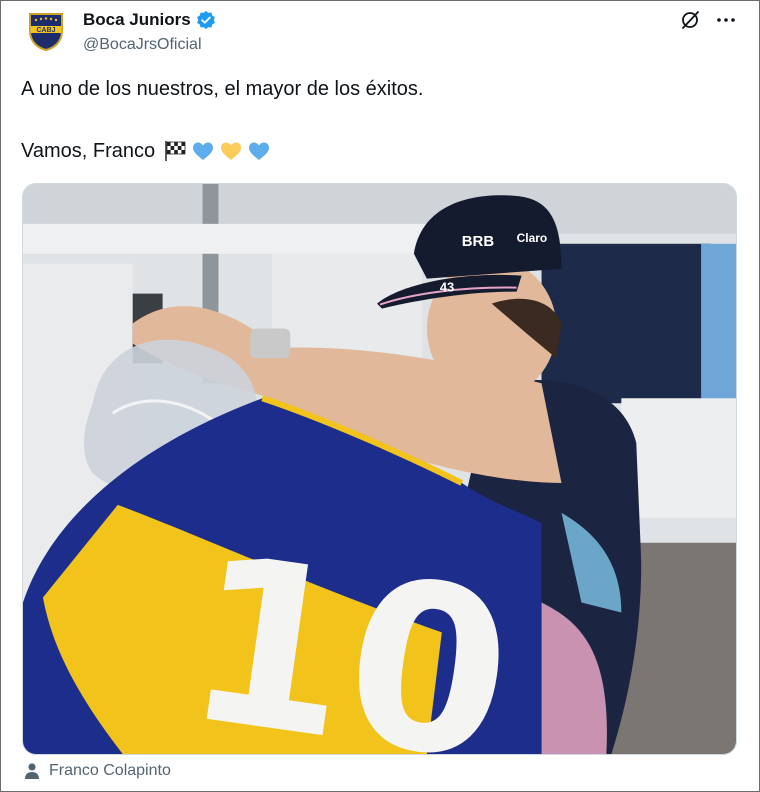 The height and width of the screenshot is (792, 760). I want to click on verified-badge-icon, so click(206, 20).